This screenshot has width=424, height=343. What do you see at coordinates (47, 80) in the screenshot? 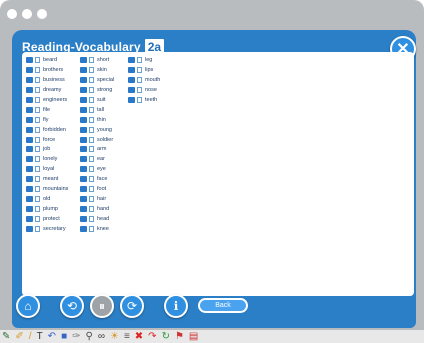
I see `word-item: business` at bounding box center [47, 80].